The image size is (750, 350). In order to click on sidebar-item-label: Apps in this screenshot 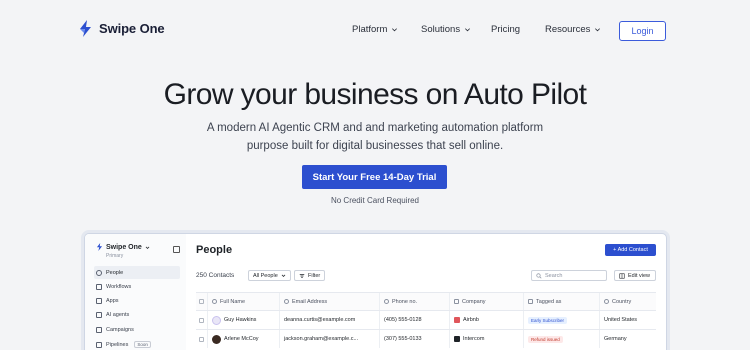, I will do `click(112, 300)`.